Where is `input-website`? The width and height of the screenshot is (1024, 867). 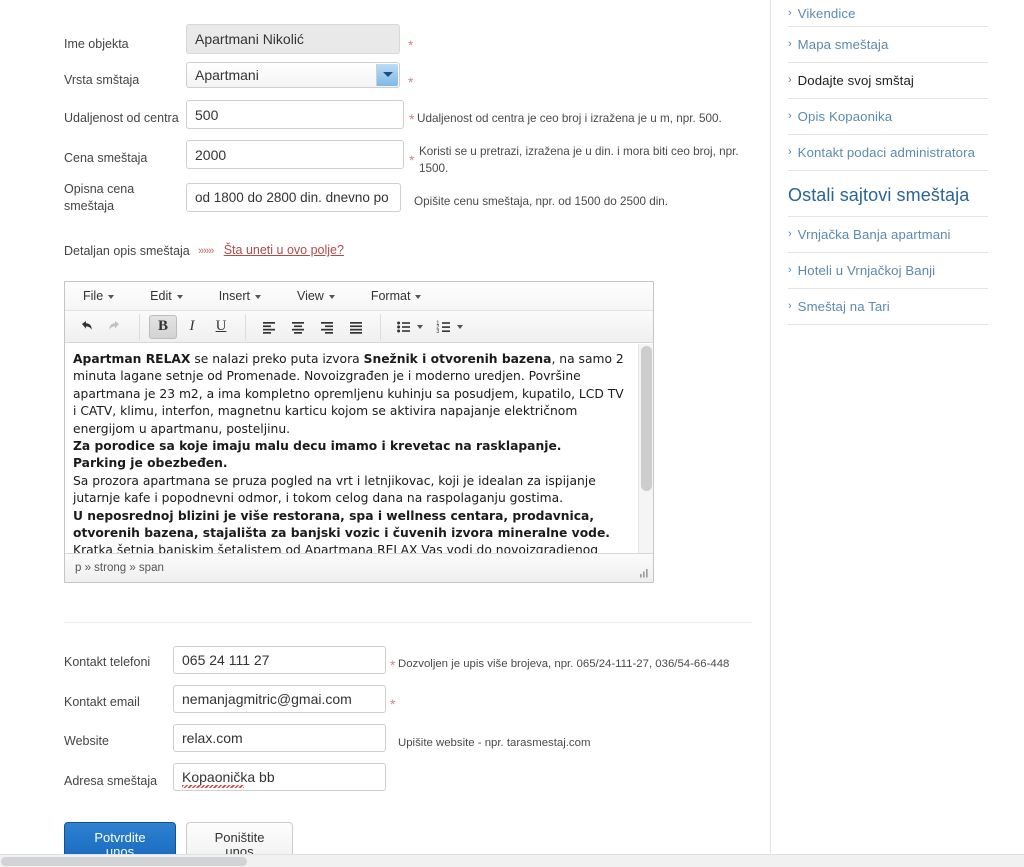 input-website is located at coordinates (279, 738).